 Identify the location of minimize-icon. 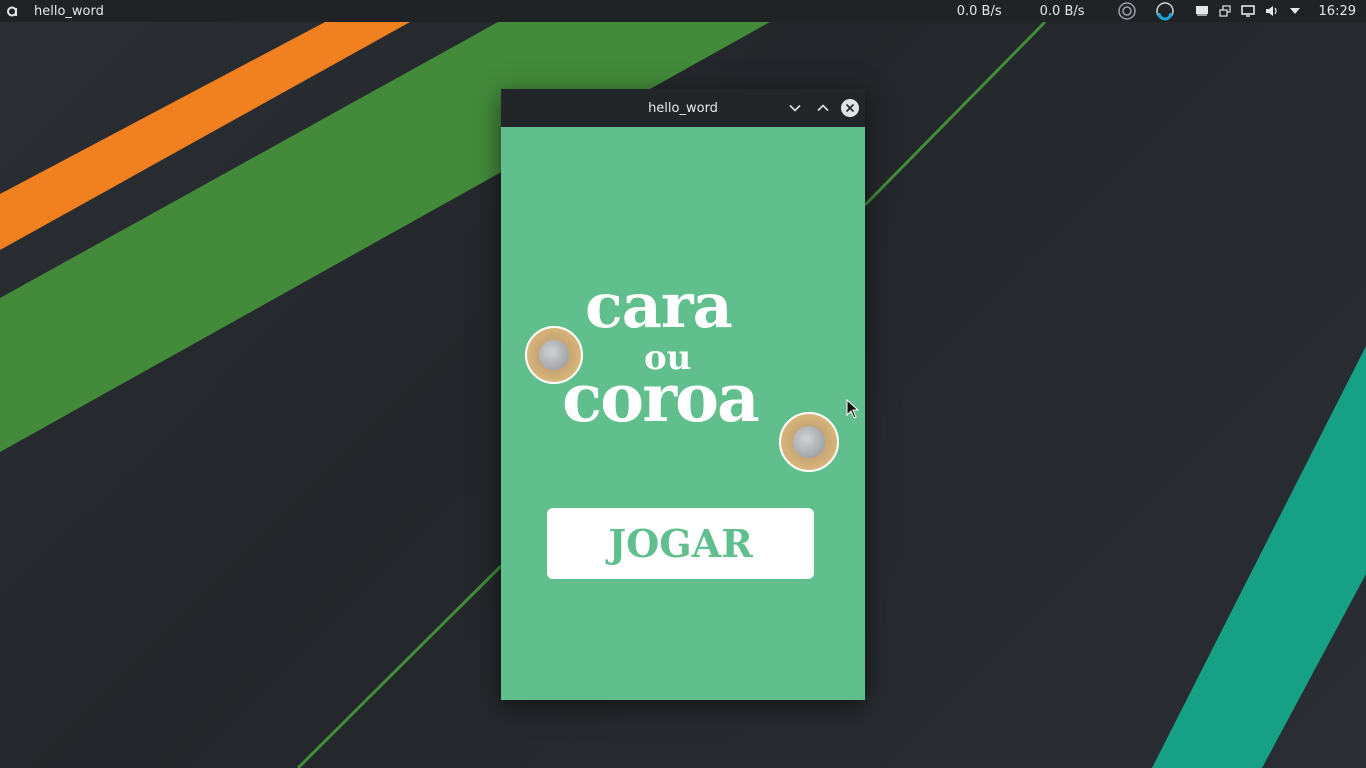
(795, 108).